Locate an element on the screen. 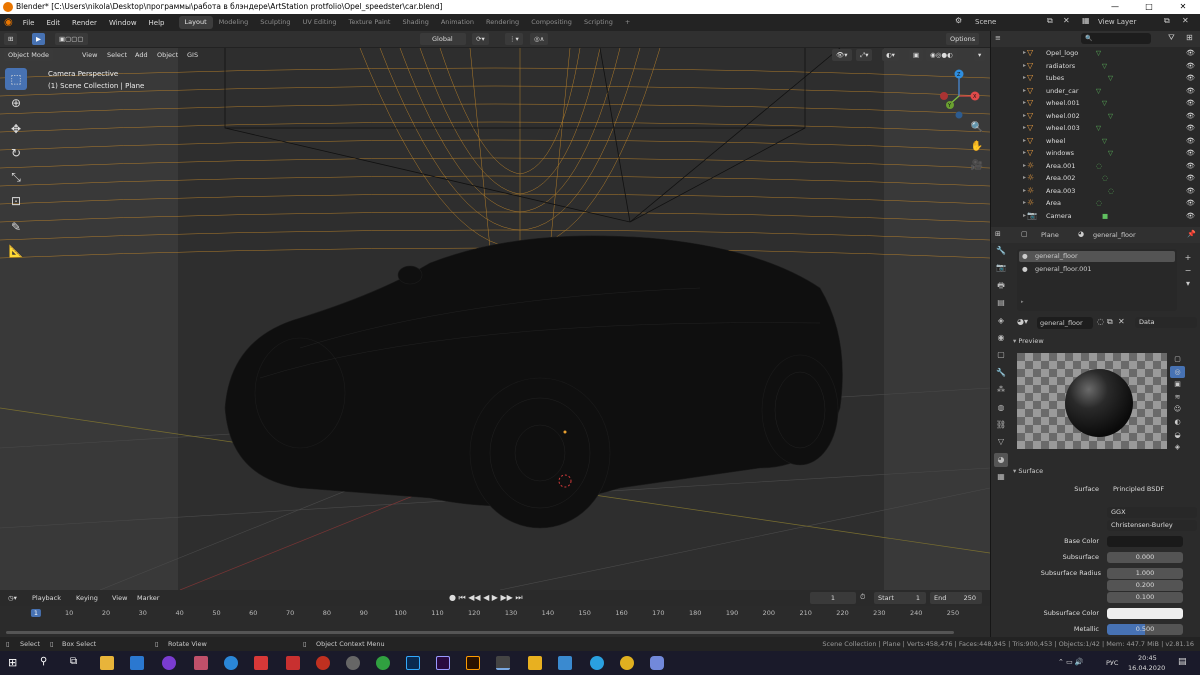  metallic-slider: 0.500 is located at coordinates (1145, 629).